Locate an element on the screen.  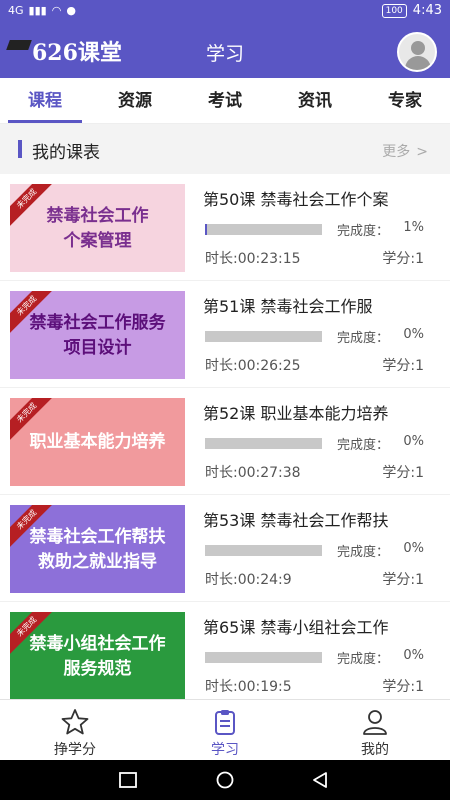
more-label: 更多 is located at coordinates (396, 152).